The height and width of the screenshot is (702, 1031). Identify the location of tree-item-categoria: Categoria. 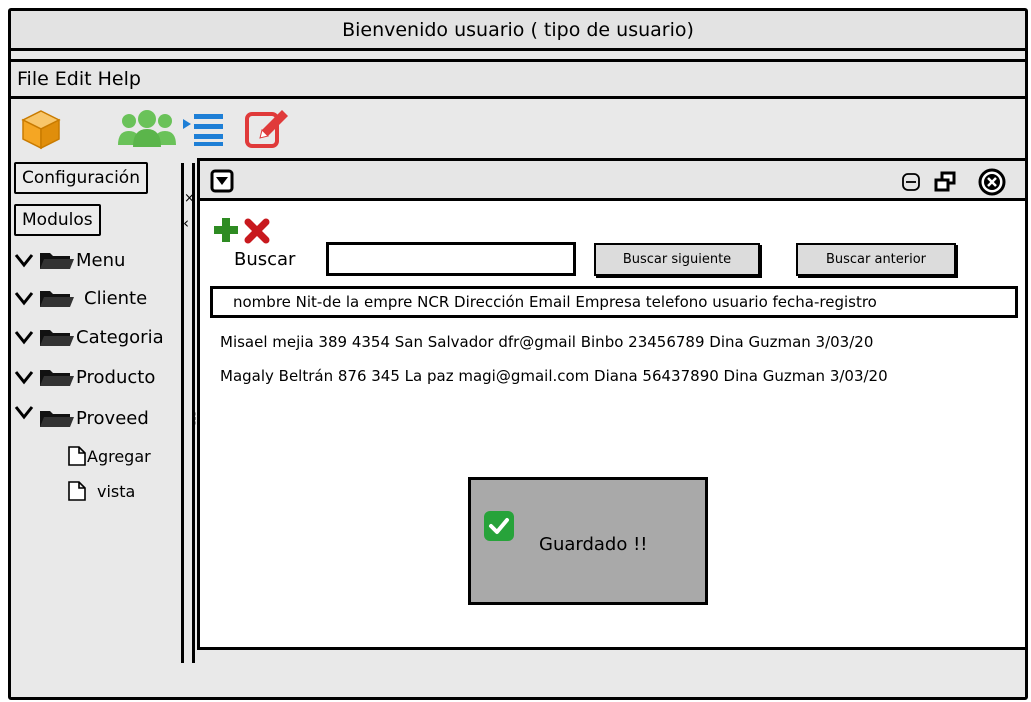
(89, 337).